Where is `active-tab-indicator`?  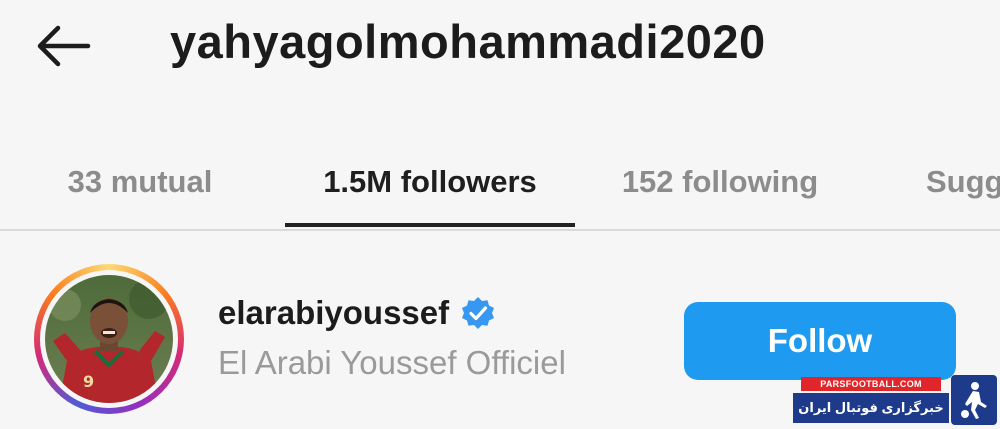 active-tab-indicator is located at coordinates (430, 225).